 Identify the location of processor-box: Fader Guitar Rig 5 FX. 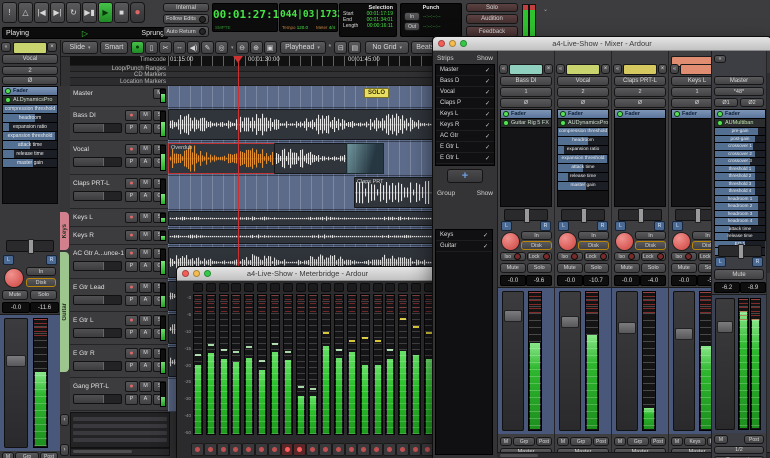
(526, 158).